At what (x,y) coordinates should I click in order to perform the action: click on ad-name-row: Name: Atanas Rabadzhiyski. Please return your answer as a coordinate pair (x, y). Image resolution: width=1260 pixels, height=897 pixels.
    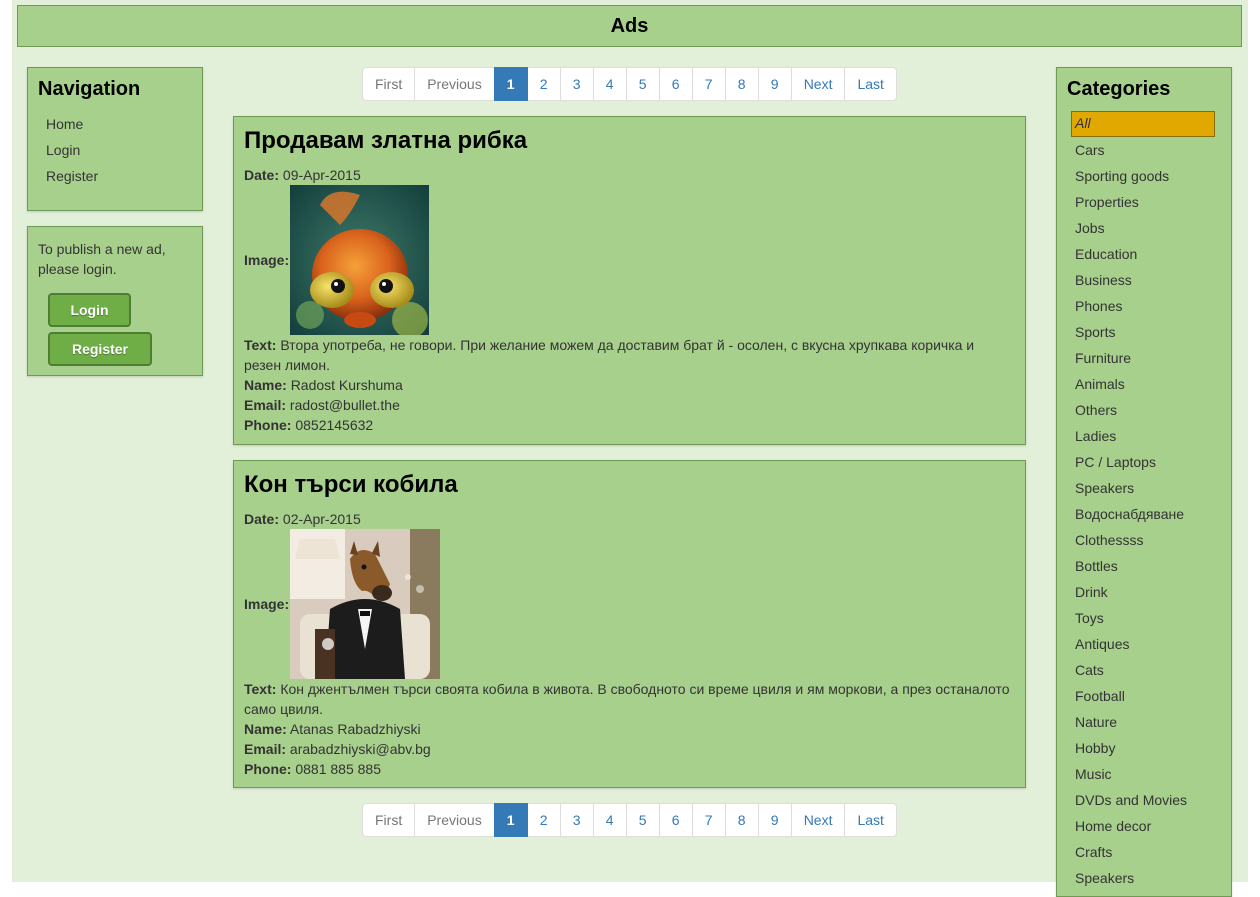
    Looking at the image, I should click on (332, 729).